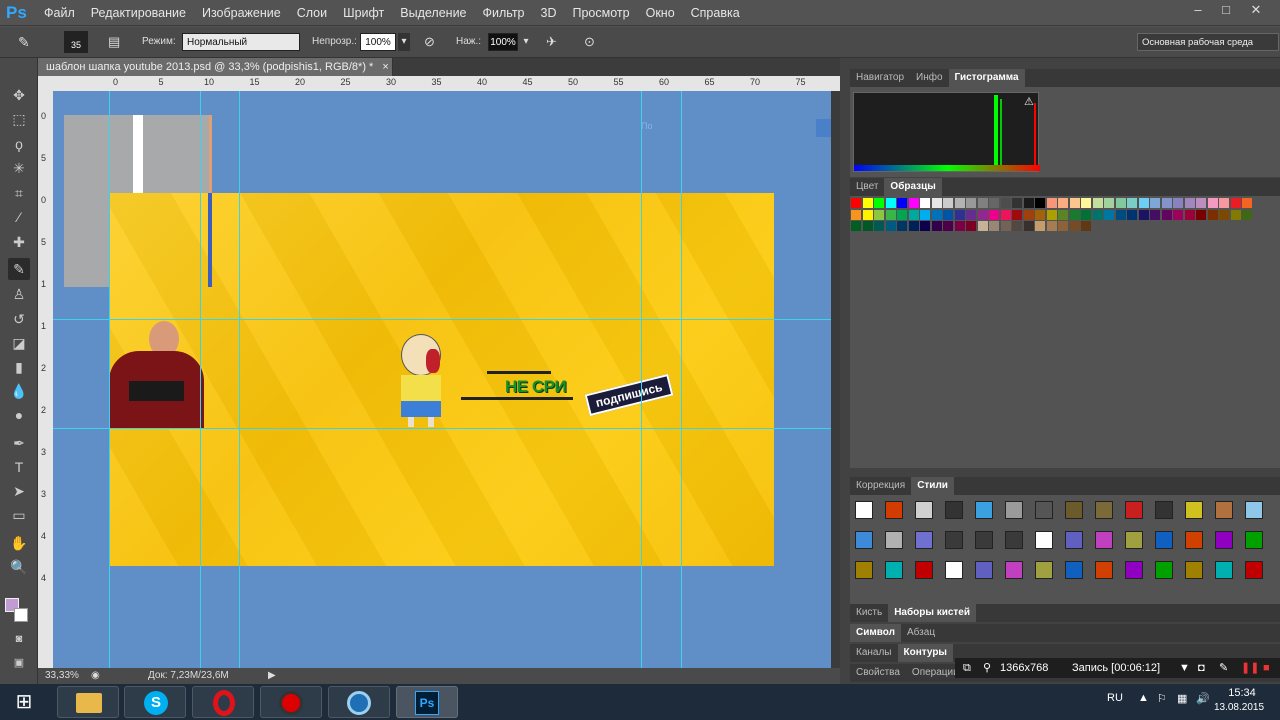  Describe the element at coordinates (433, 13) in the screenshot. I see `menu-item: Выделение` at that location.